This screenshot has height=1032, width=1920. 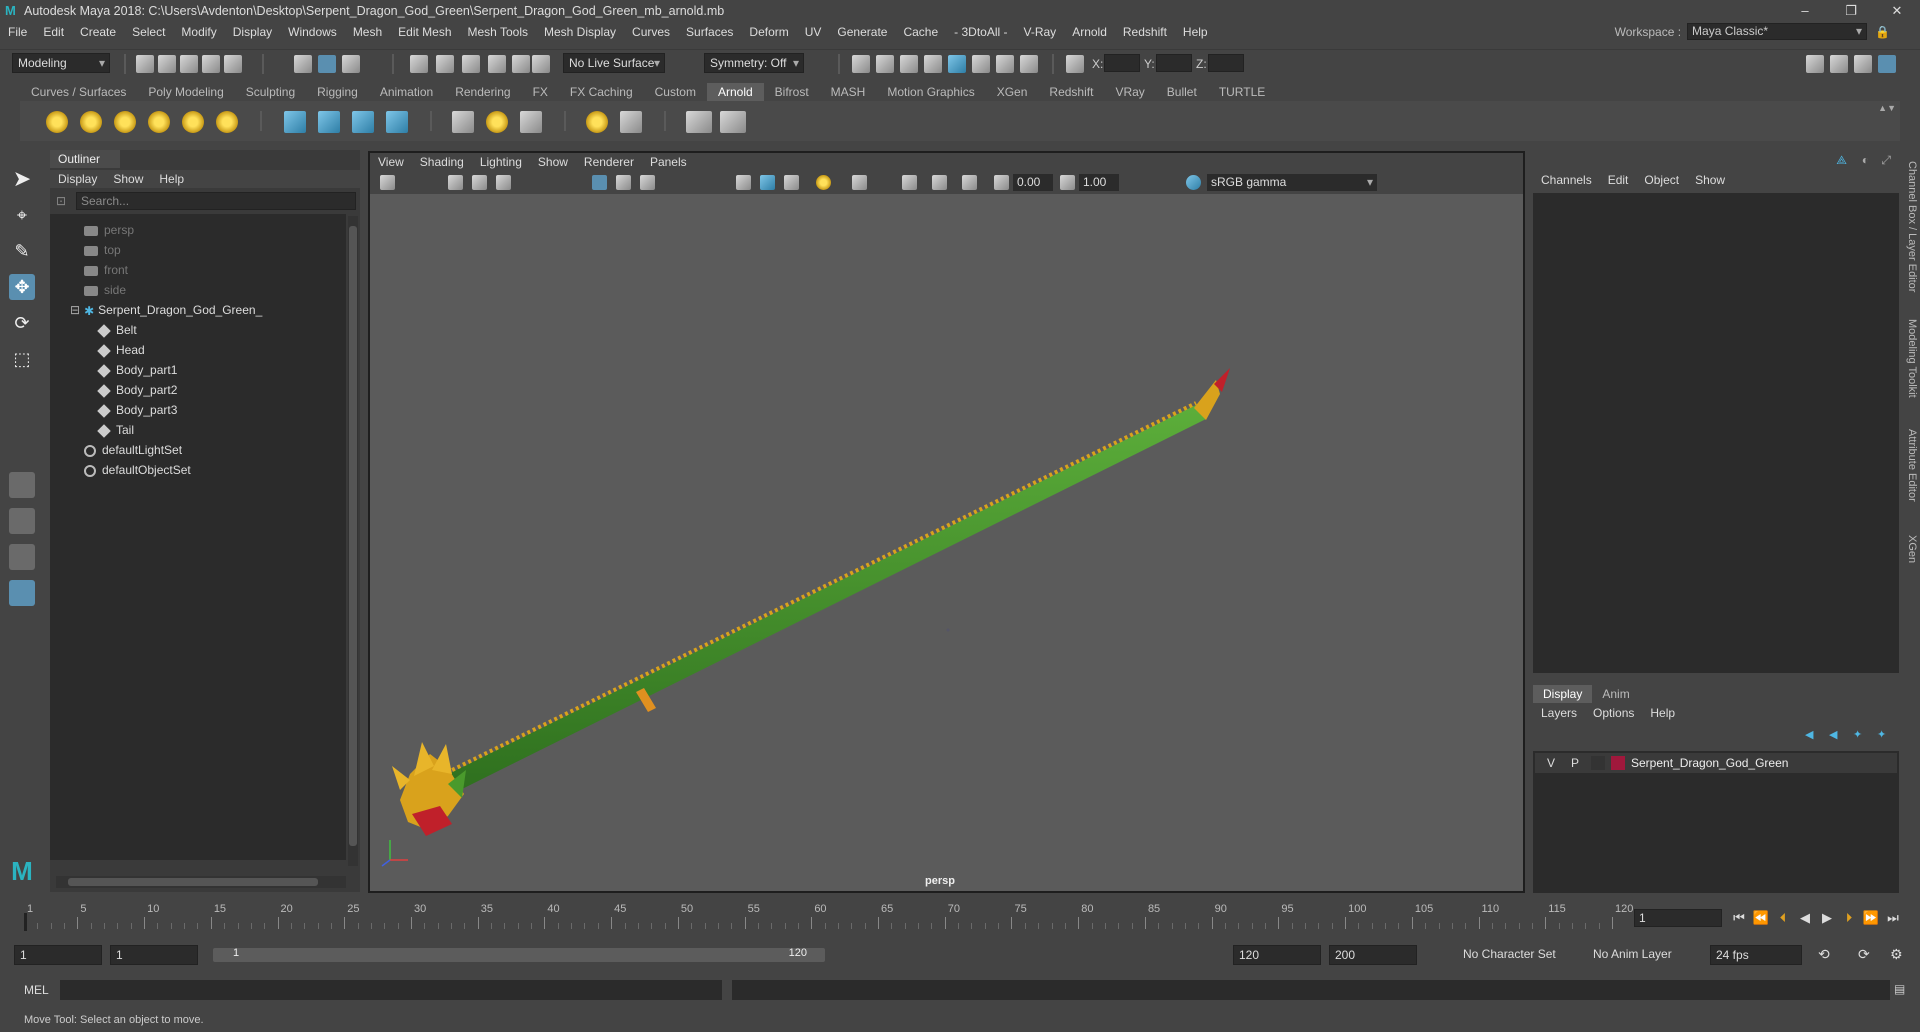 I want to click on outliner-menu-display: Display, so click(x=77, y=179).